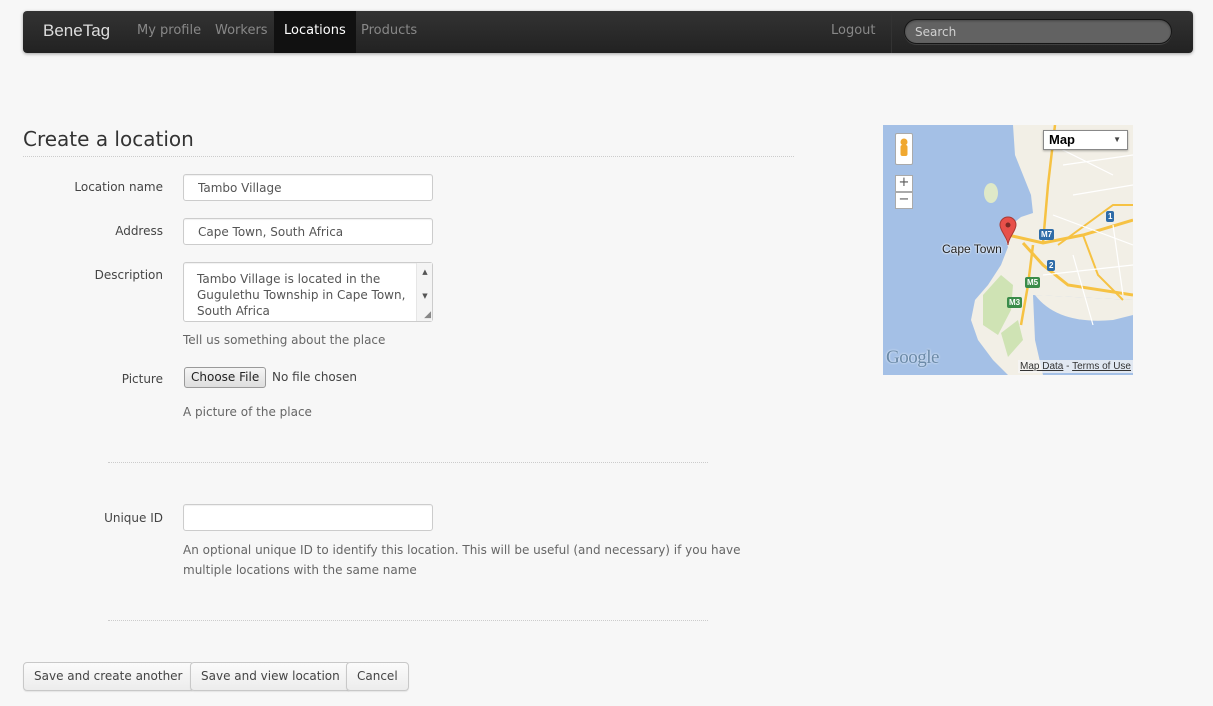  What do you see at coordinates (1008, 231) in the screenshot?
I see `map-marker-icon` at bounding box center [1008, 231].